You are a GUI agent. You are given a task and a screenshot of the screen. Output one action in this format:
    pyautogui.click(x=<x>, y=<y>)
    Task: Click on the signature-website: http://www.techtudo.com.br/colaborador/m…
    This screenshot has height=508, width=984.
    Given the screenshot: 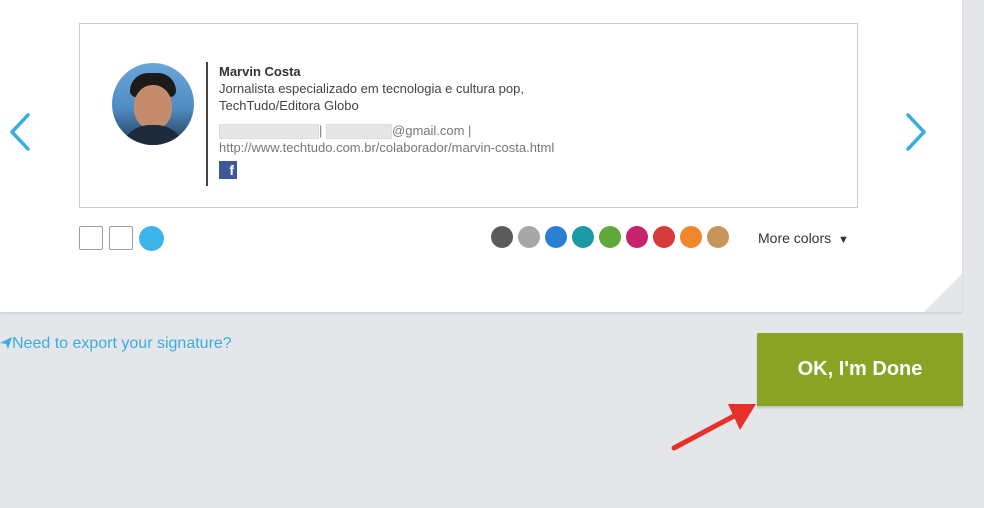 What is the action you would take?
    pyautogui.click(x=387, y=148)
    